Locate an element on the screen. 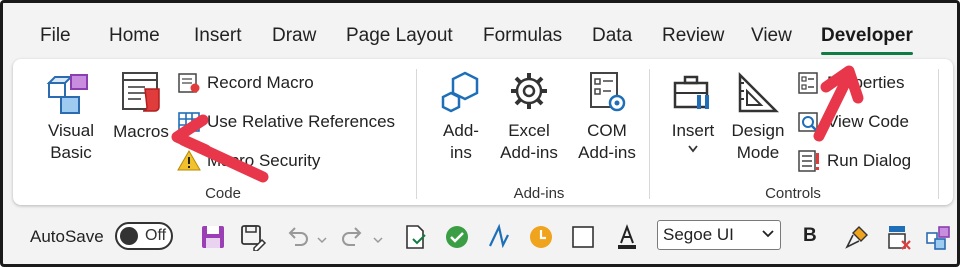 The image size is (960, 267). tab-draw: Draw is located at coordinates (294, 36).